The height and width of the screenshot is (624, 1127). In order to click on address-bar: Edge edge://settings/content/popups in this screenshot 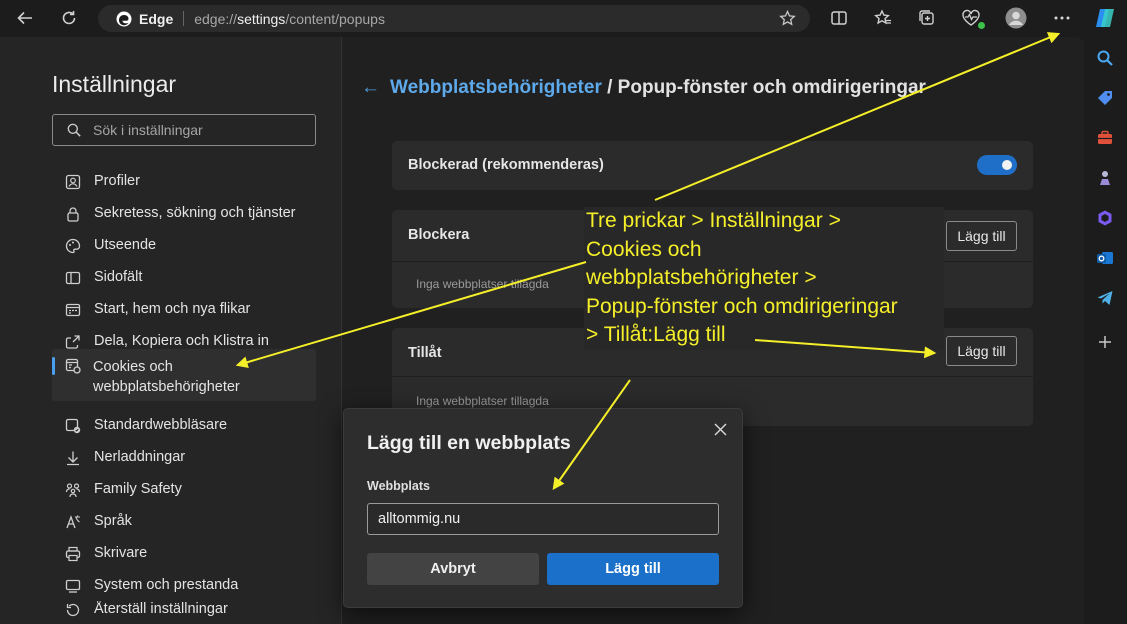, I will do `click(454, 18)`.